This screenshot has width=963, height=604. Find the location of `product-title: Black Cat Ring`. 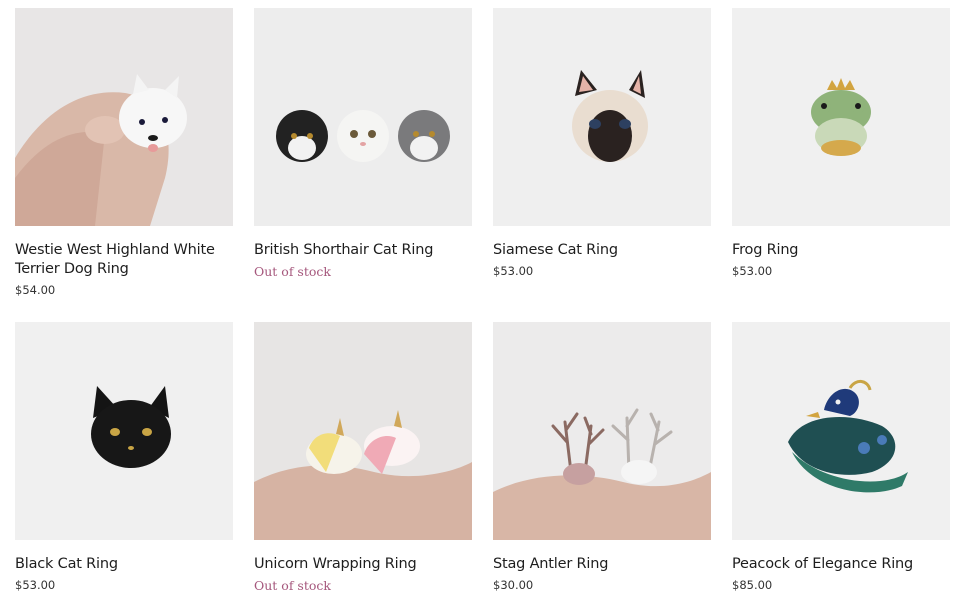

product-title: Black Cat Ring is located at coordinates (124, 564).